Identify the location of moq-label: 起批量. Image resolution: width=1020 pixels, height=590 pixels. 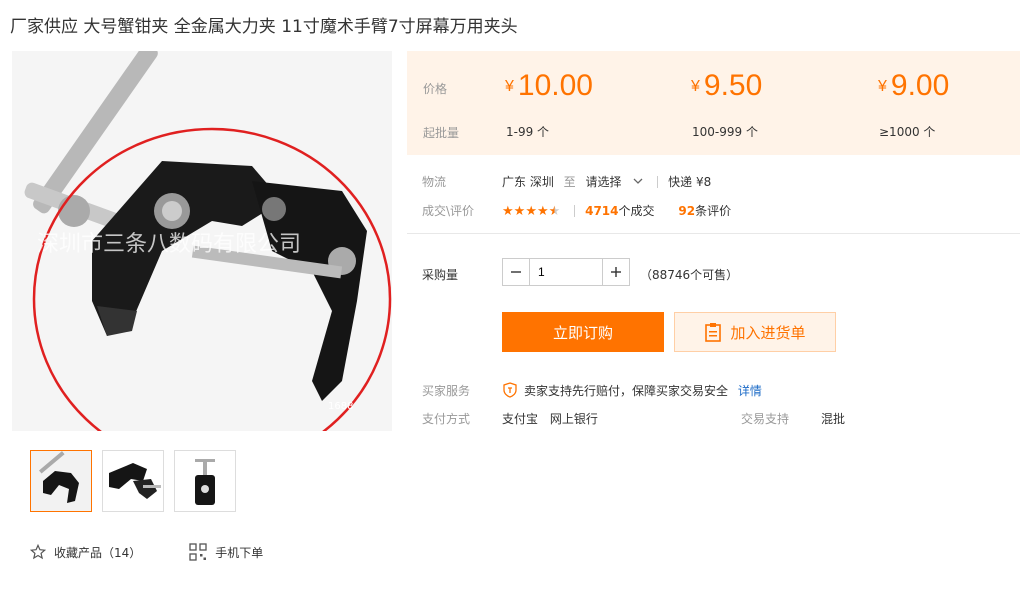
(441, 133).